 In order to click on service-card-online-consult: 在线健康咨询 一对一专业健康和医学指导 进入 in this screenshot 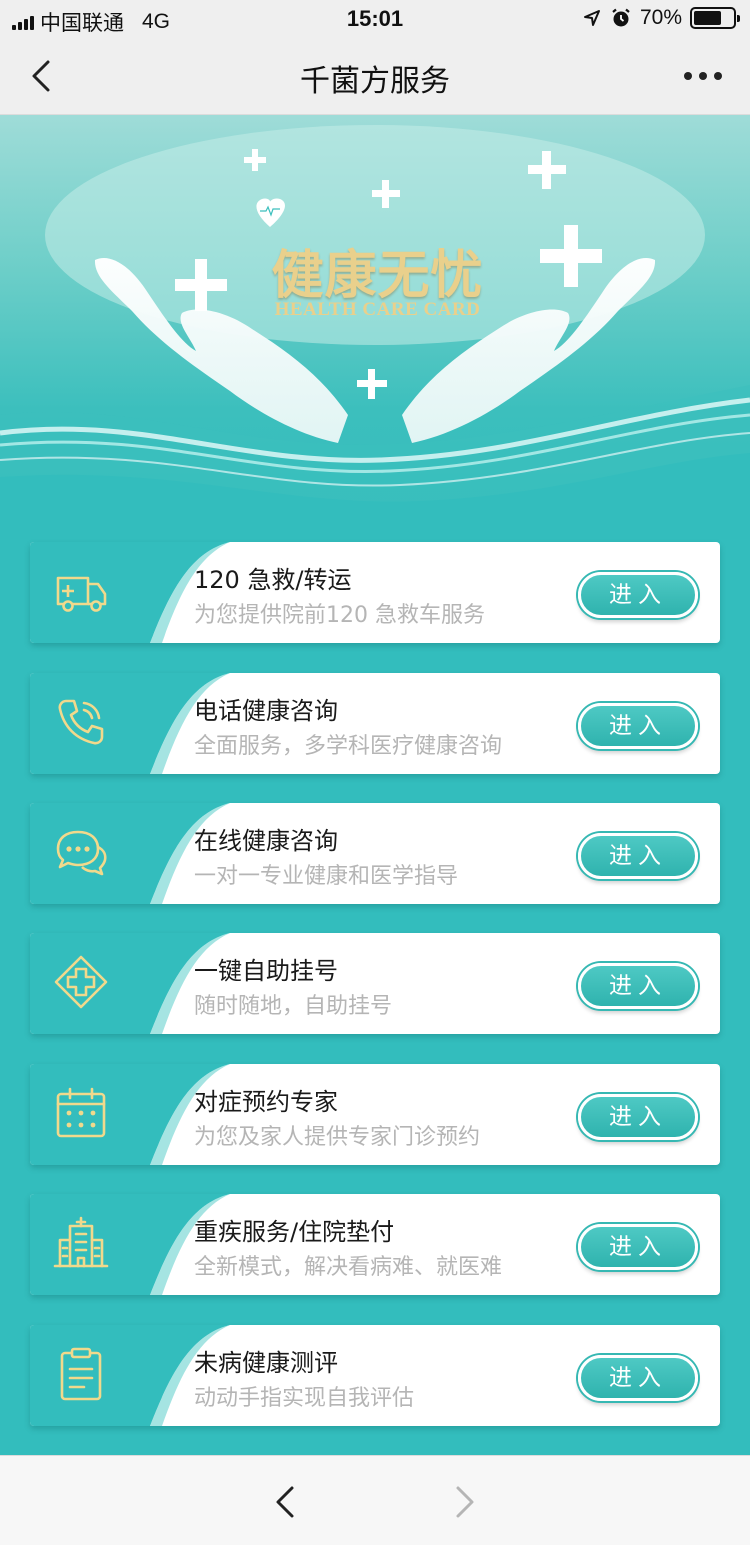, I will do `click(375, 853)`.